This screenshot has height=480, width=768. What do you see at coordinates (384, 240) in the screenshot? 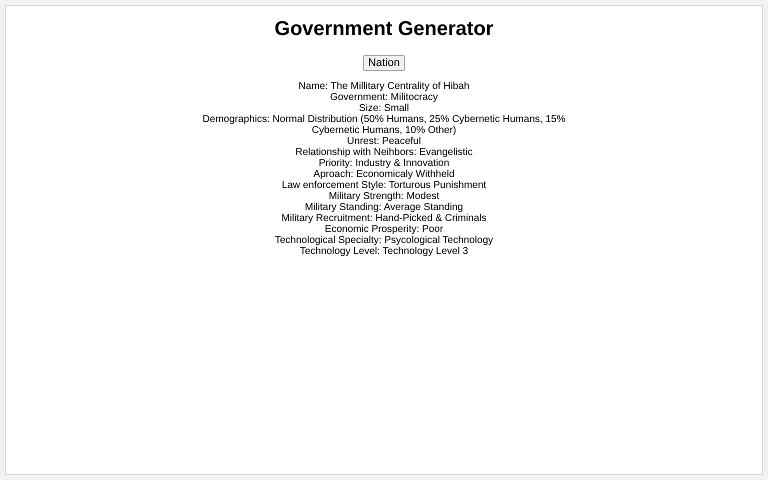
I see `info-line: Technological Specialty: Psycological Technology` at bounding box center [384, 240].